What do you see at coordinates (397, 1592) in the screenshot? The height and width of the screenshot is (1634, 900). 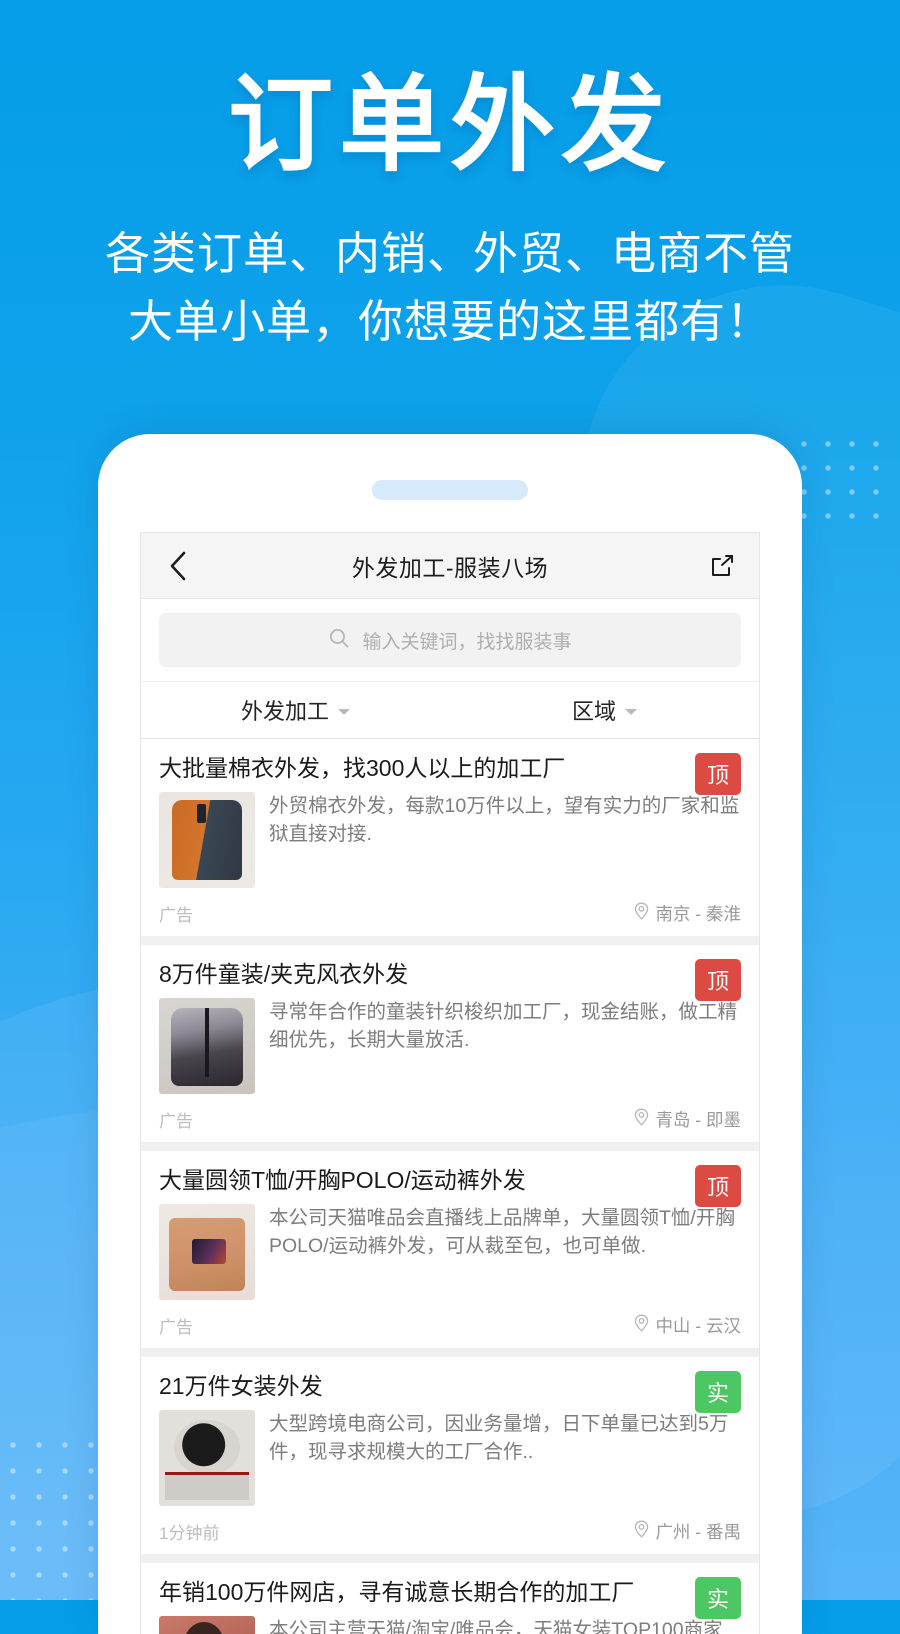 I see `listing-title: 年销100万件网店，寻有诚意长期合作的加工厂` at bounding box center [397, 1592].